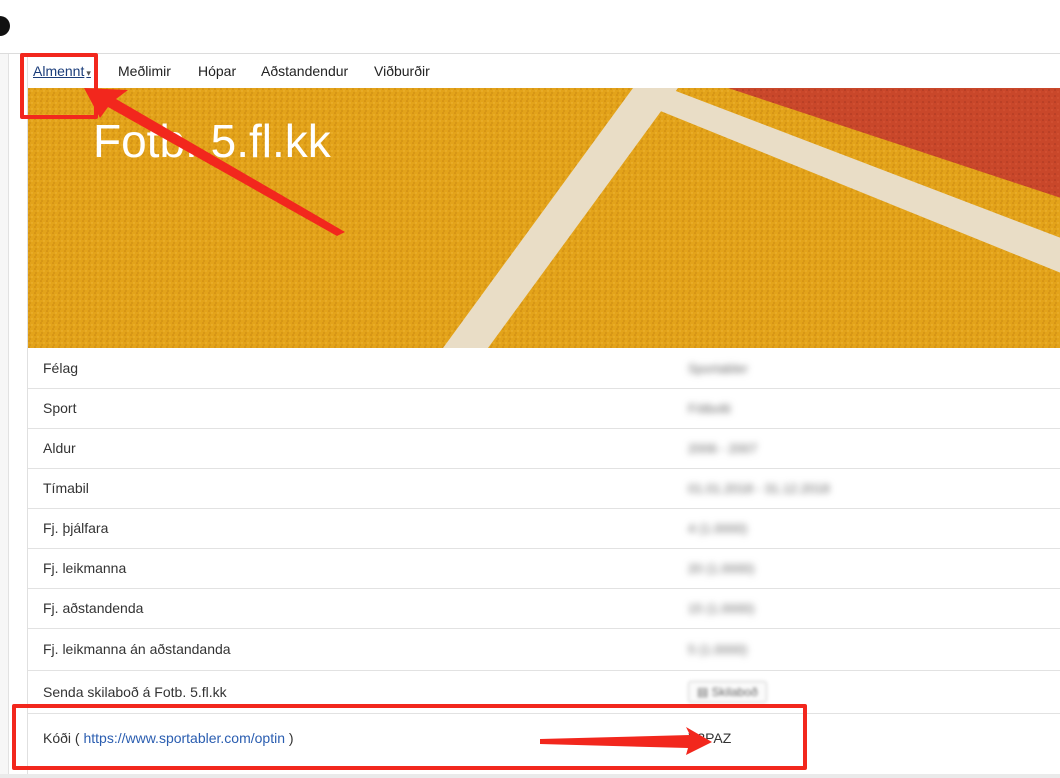  Describe the element at coordinates (304, 71) in the screenshot. I see `tab-adstandendur: Aðstandendur` at that location.